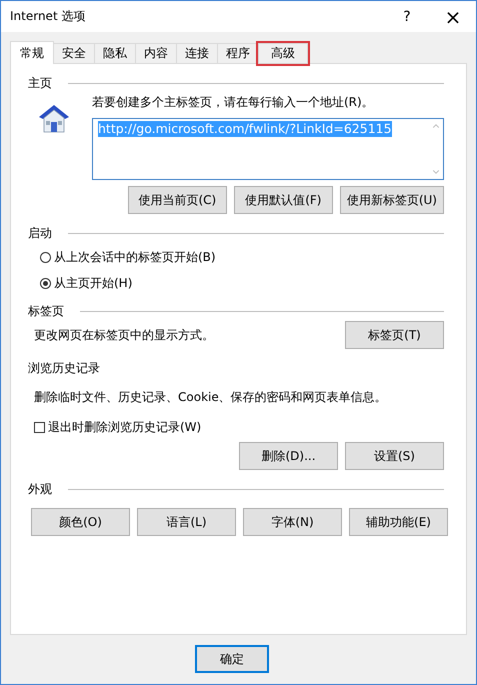 The image size is (477, 685). Describe the element at coordinates (398, 522) in the screenshot. I see `dialog-button: 辅助功能(E)` at that location.